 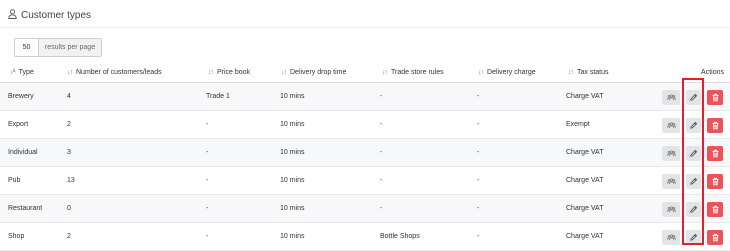 I want to click on column-label: Number of customers/leads, so click(x=119, y=72).